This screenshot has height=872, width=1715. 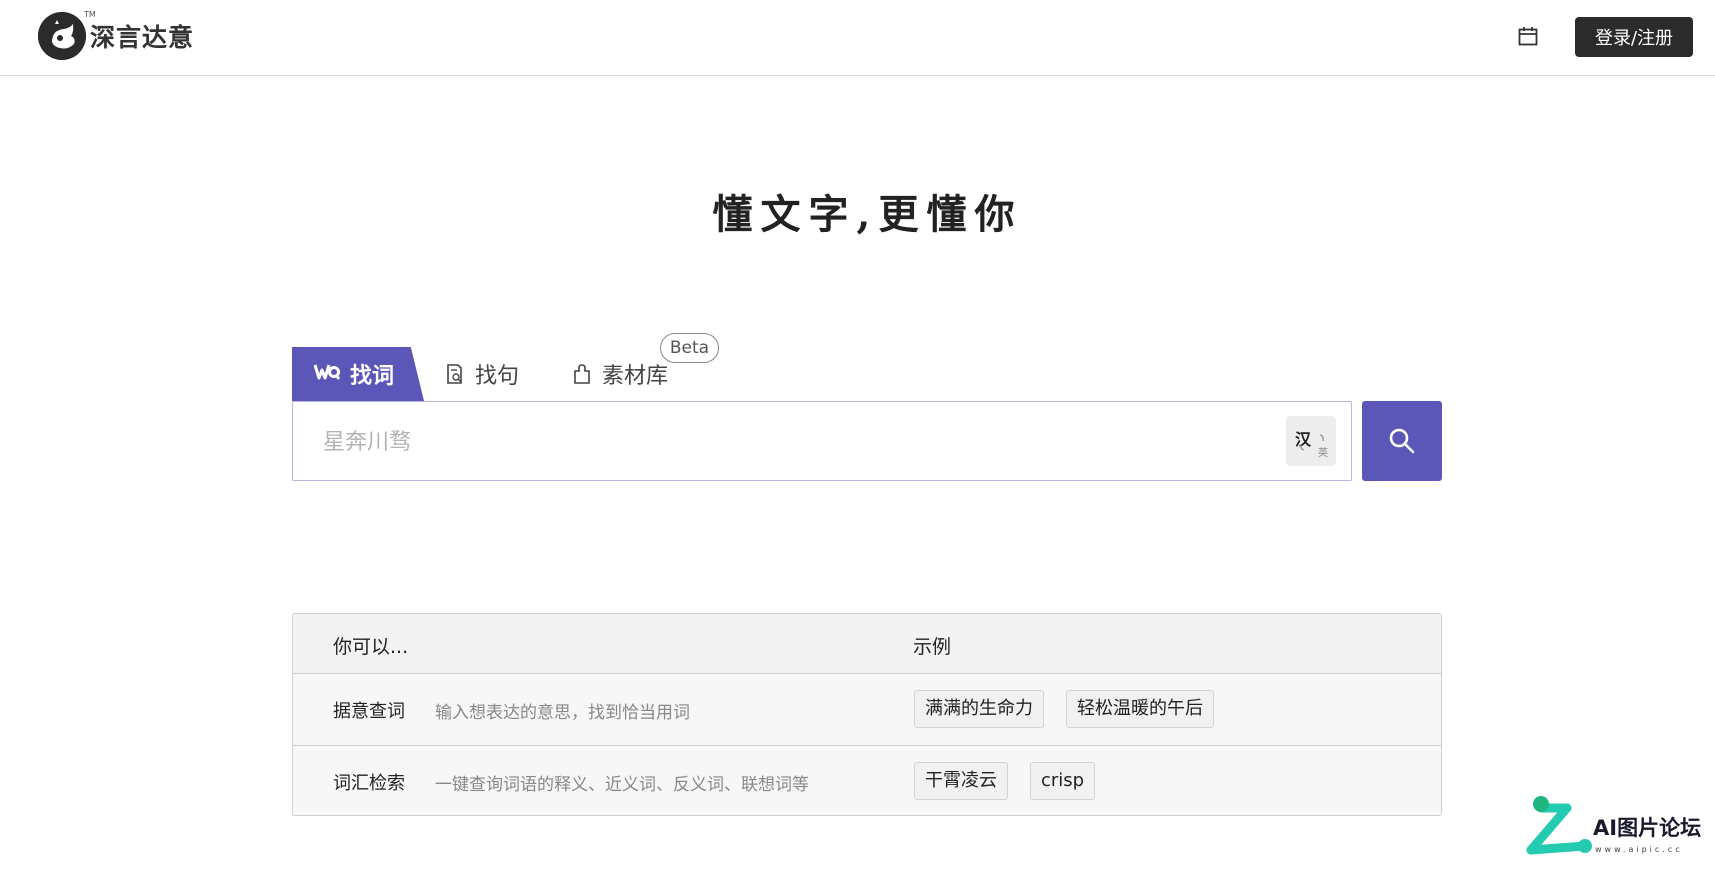 What do you see at coordinates (327, 374) in the screenshot?
I see `wq-logo-icon` at bounding box center [327, 374].